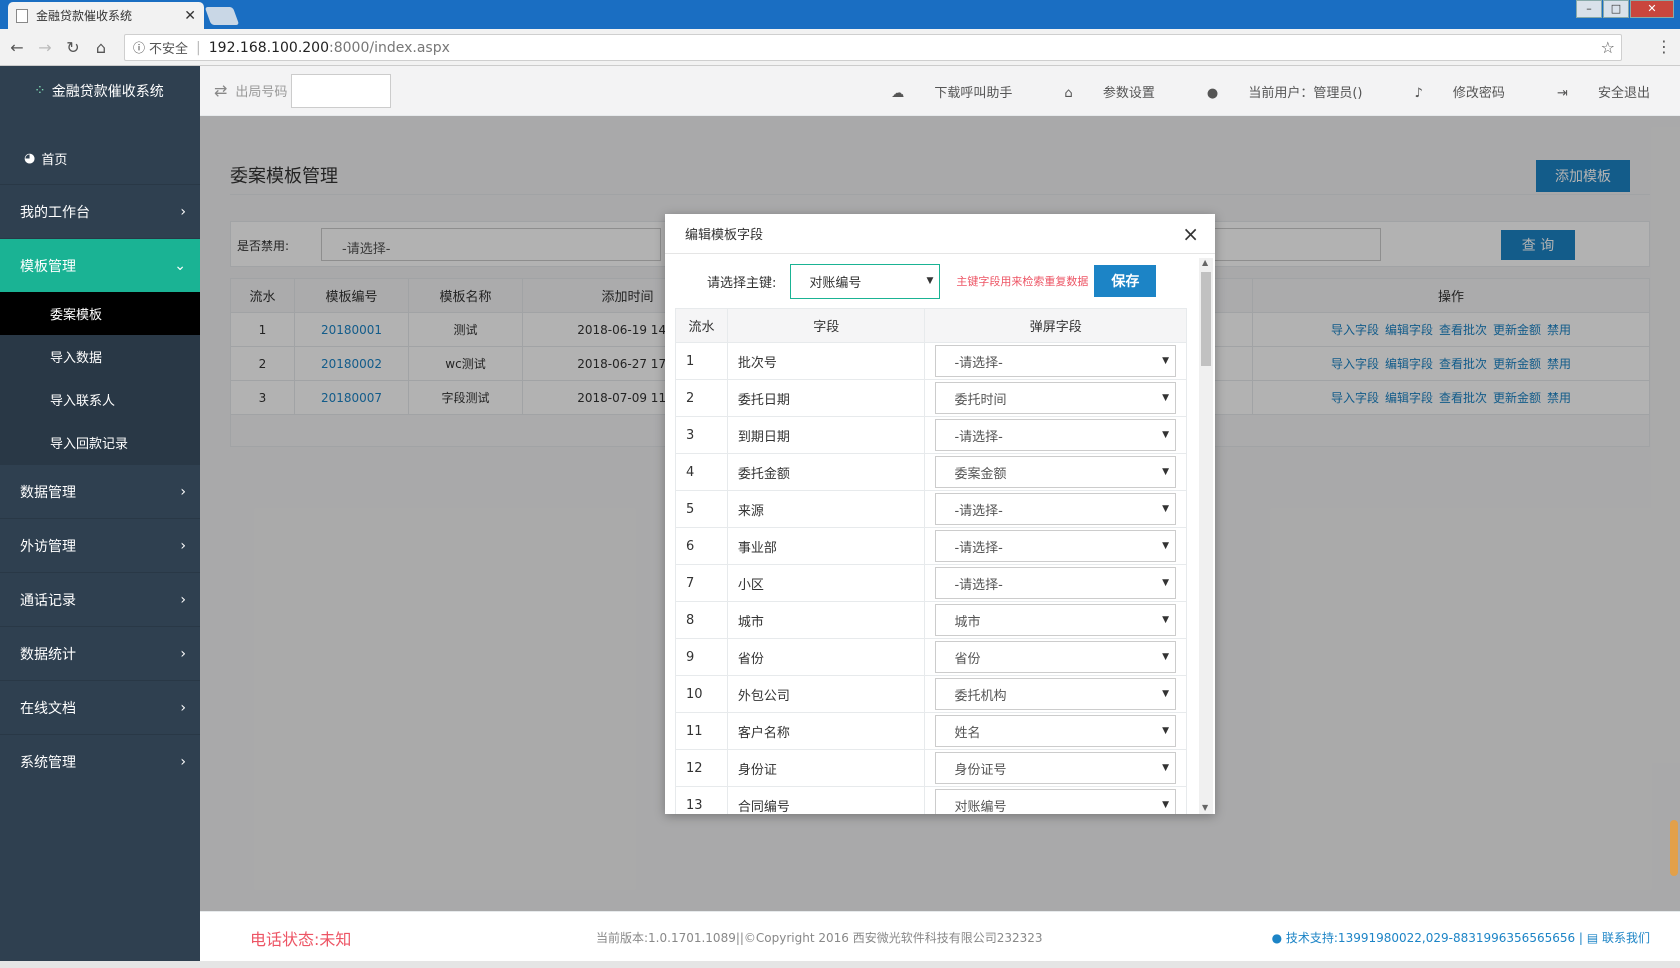  What do you see at coordinates (1212, 93) in the screenshot?
I see `user-icon: ●` at bounding box center [1212, 93].